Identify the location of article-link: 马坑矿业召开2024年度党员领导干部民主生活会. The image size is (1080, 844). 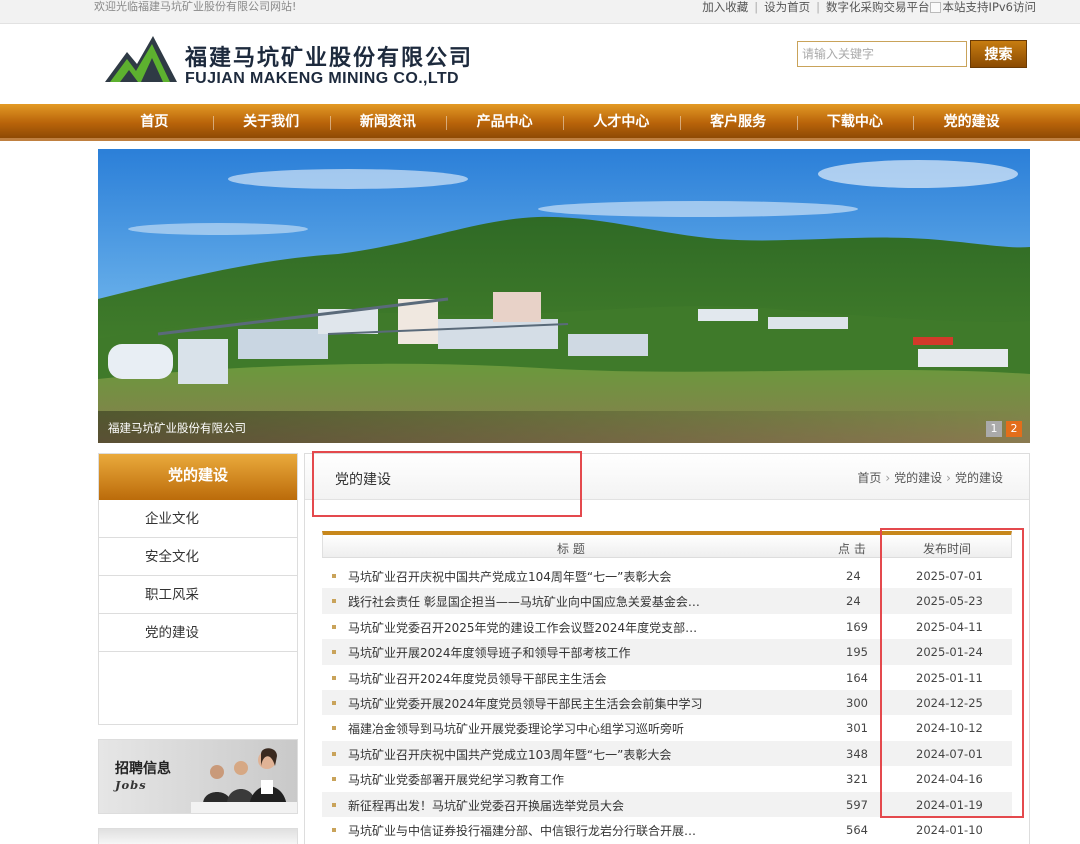
(525, 678).